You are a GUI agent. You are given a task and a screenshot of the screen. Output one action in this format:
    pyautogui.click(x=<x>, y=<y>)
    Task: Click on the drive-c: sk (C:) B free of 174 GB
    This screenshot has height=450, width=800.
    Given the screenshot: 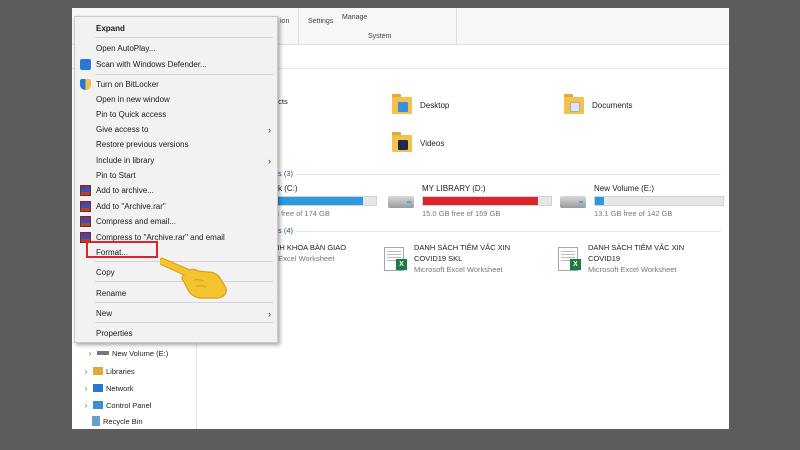 What is the action you would take?
    pyautogui.click(x=324, y=201)
    